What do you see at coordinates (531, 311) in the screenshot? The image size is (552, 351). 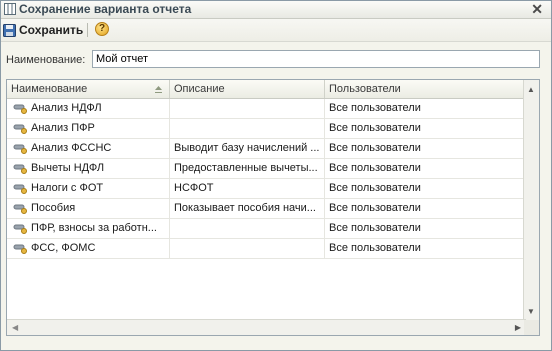 I see `scroll-down-icon: ▼` at bounding box center [531, 311].